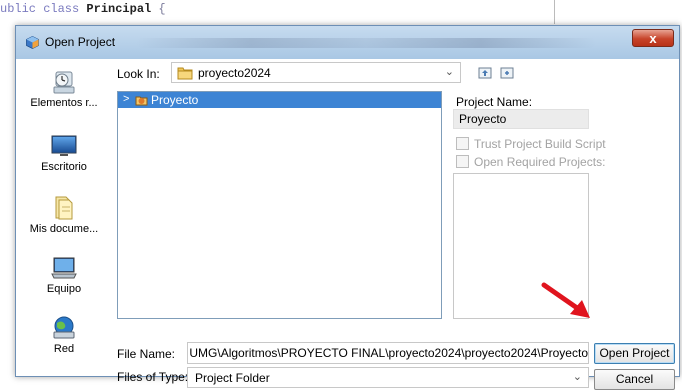 The height and width of the screenshot is (390, 682). I want to click on open-project-button: Open Project, so click(634, 353).